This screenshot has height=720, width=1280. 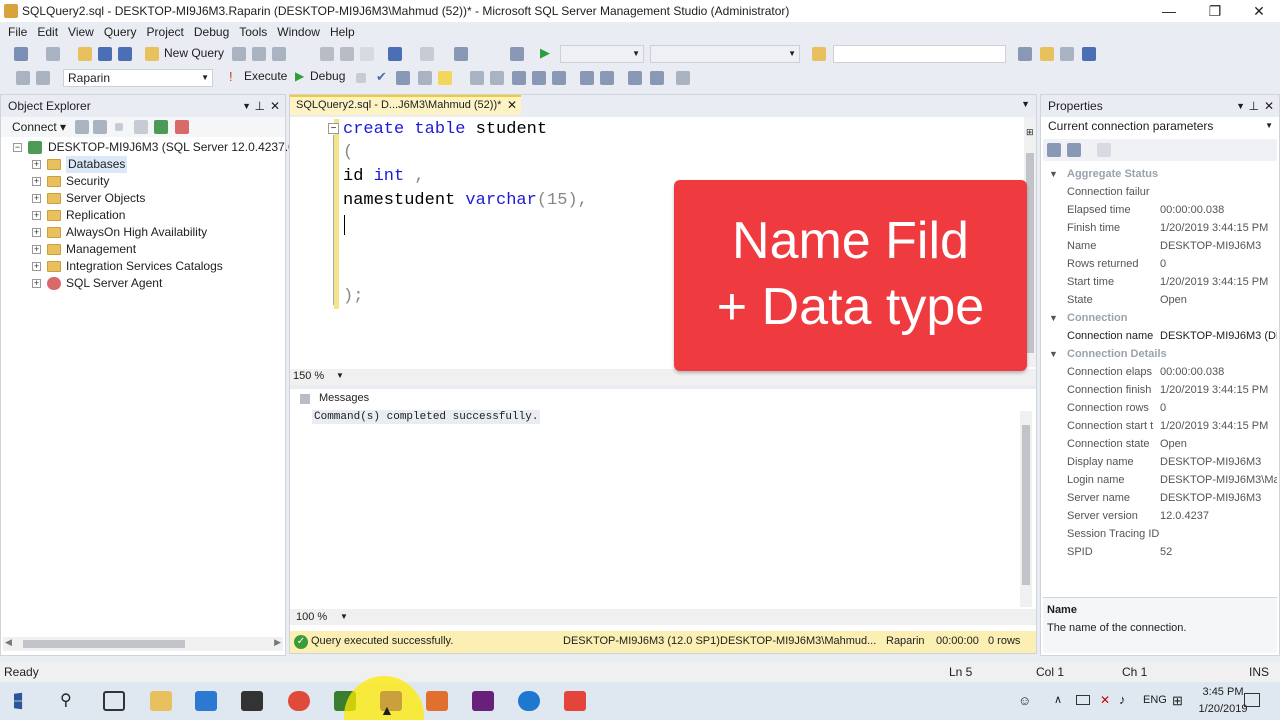 I want to click on available-databases-select: Raparin ▼, so click(x=138, y=78).